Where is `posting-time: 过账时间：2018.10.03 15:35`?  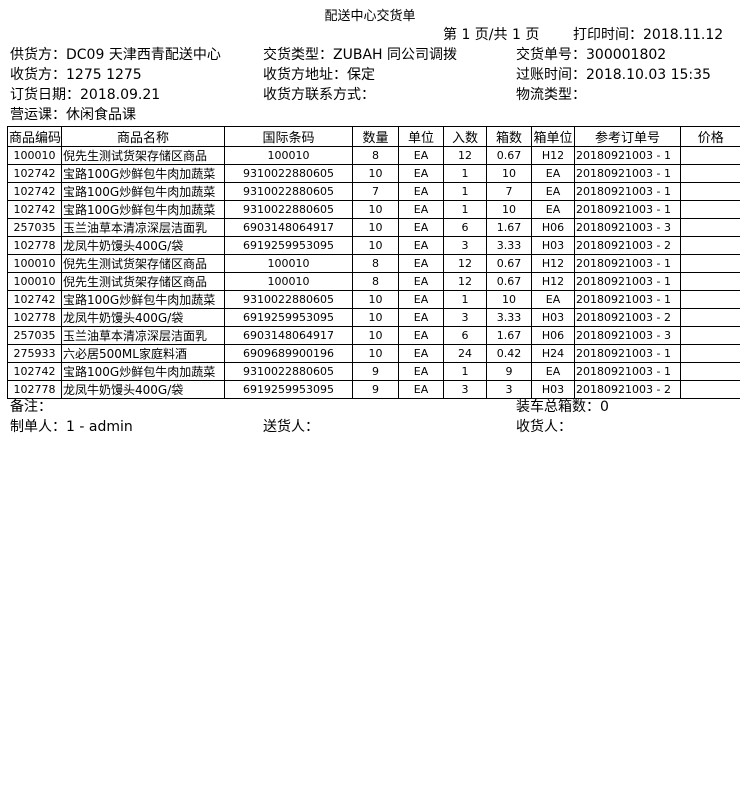
posting-time: 过账时间：2018.10.03 15:35 is located at coordinates (613, 75).